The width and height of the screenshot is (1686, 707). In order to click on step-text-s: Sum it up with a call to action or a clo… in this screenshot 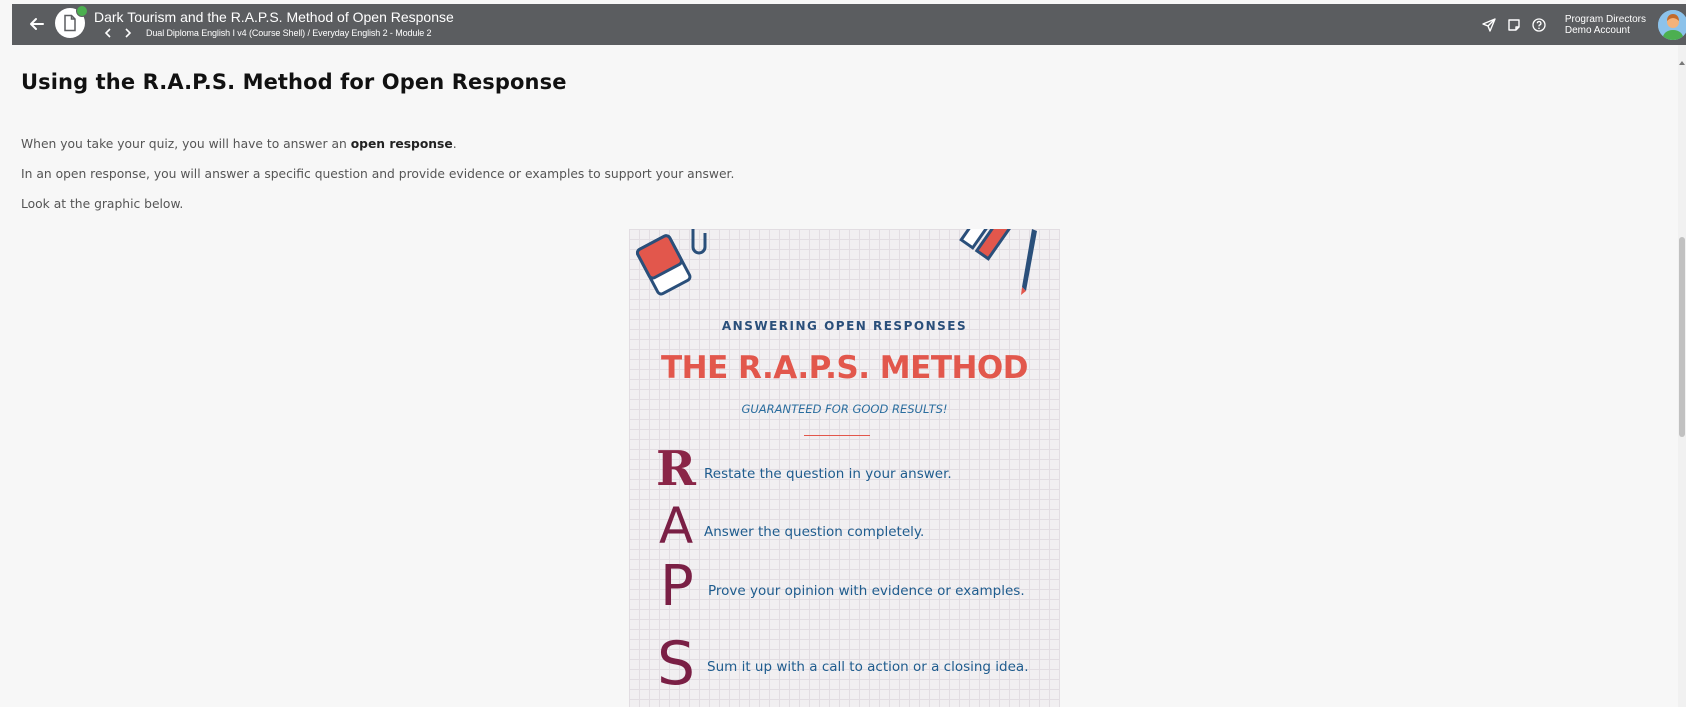, I will do `click(868, 667)`.